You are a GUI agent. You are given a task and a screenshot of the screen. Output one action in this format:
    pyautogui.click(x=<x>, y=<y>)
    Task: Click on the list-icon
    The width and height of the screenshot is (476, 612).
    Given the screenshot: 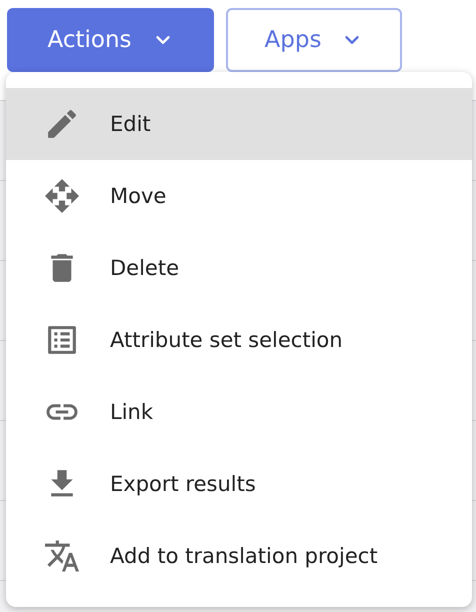 What is the action you would take?
    pyautogui.click(x=62, y=340)
    